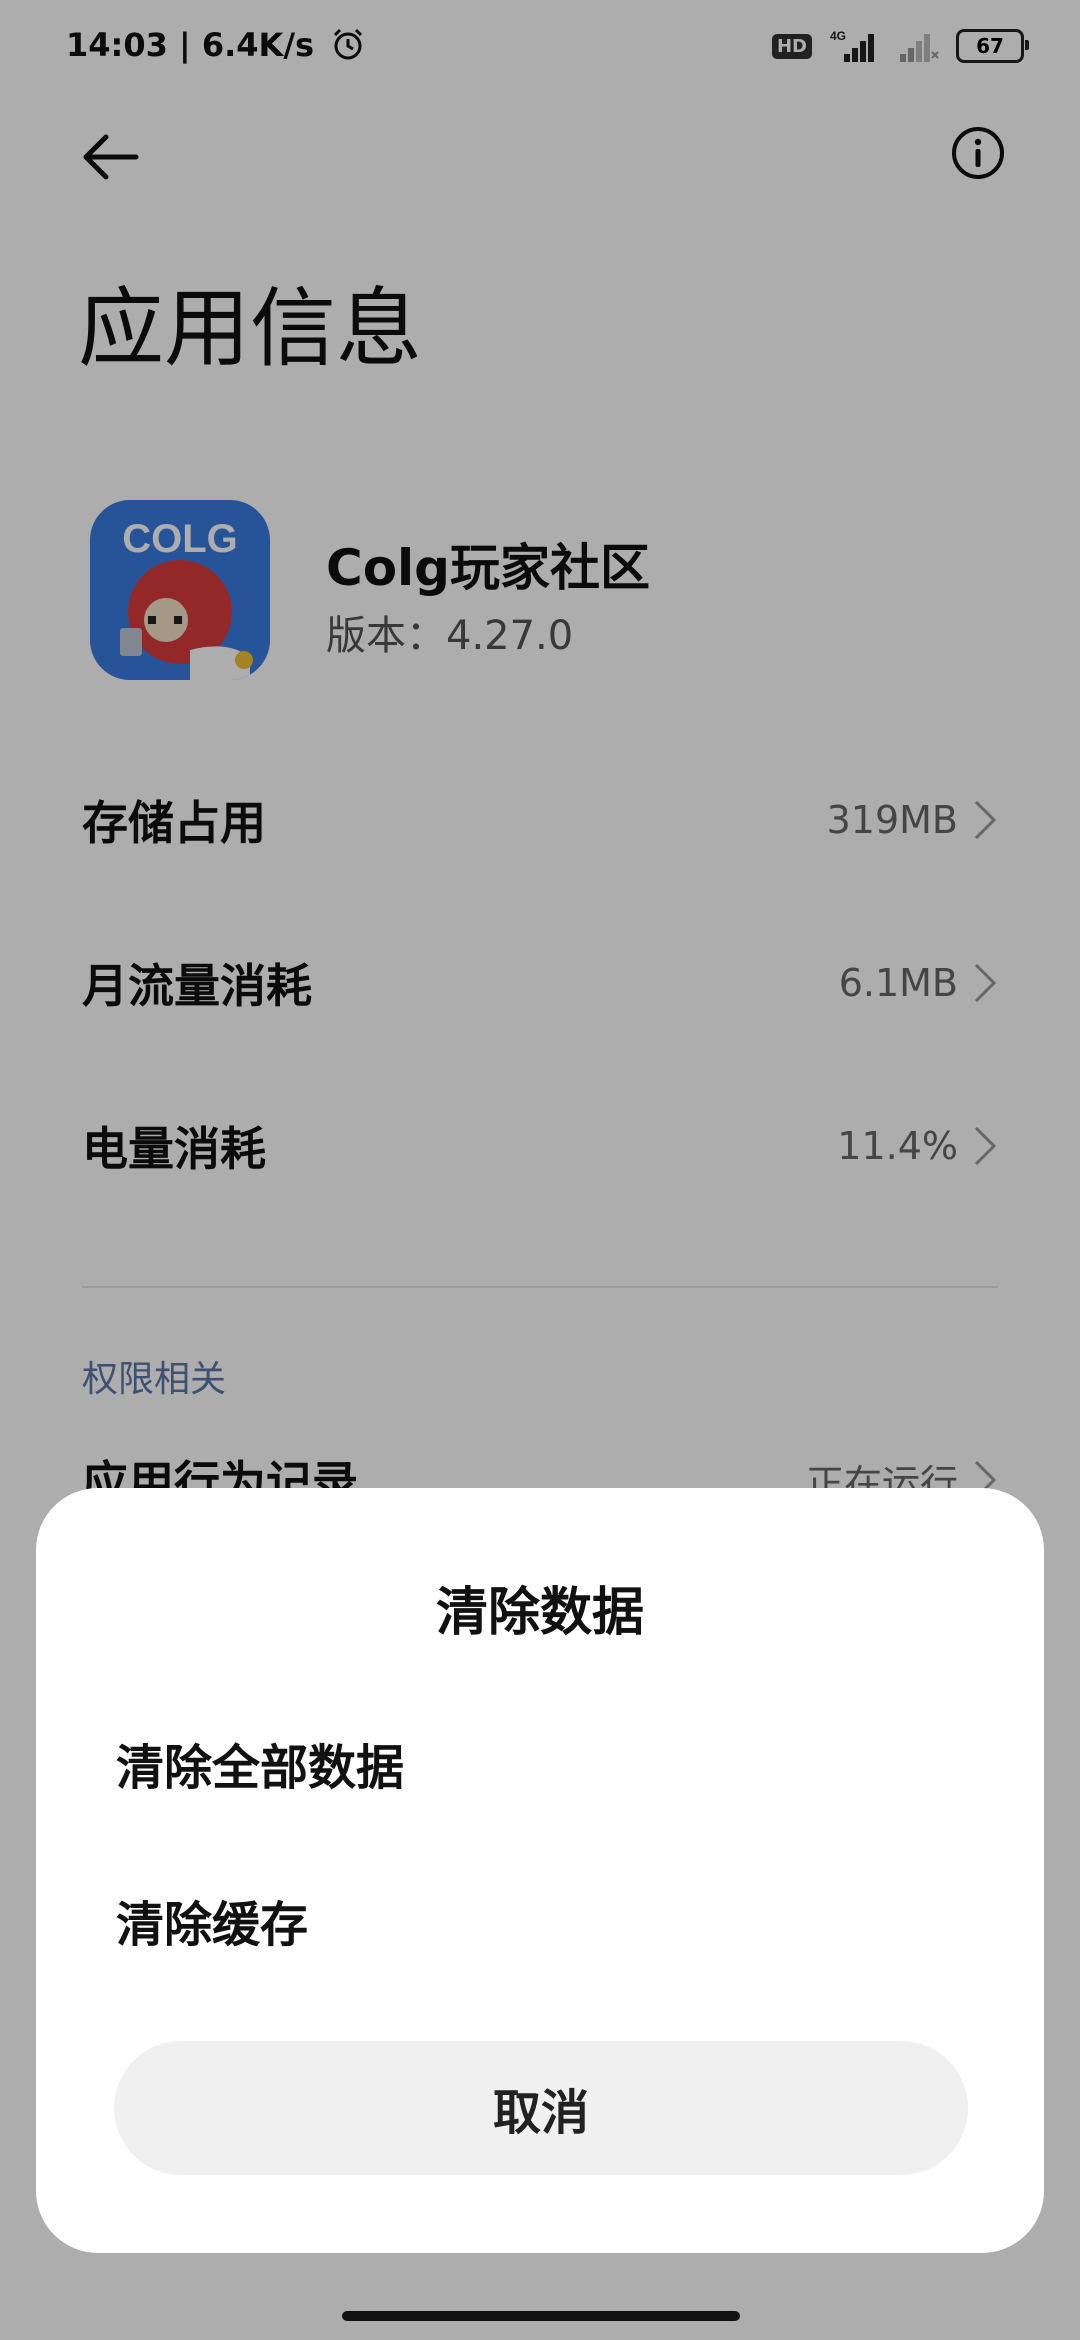  Describe the element at coordinates (539, 1613) in the screenshot. I see `dialog-title: 清除数据` at that location.